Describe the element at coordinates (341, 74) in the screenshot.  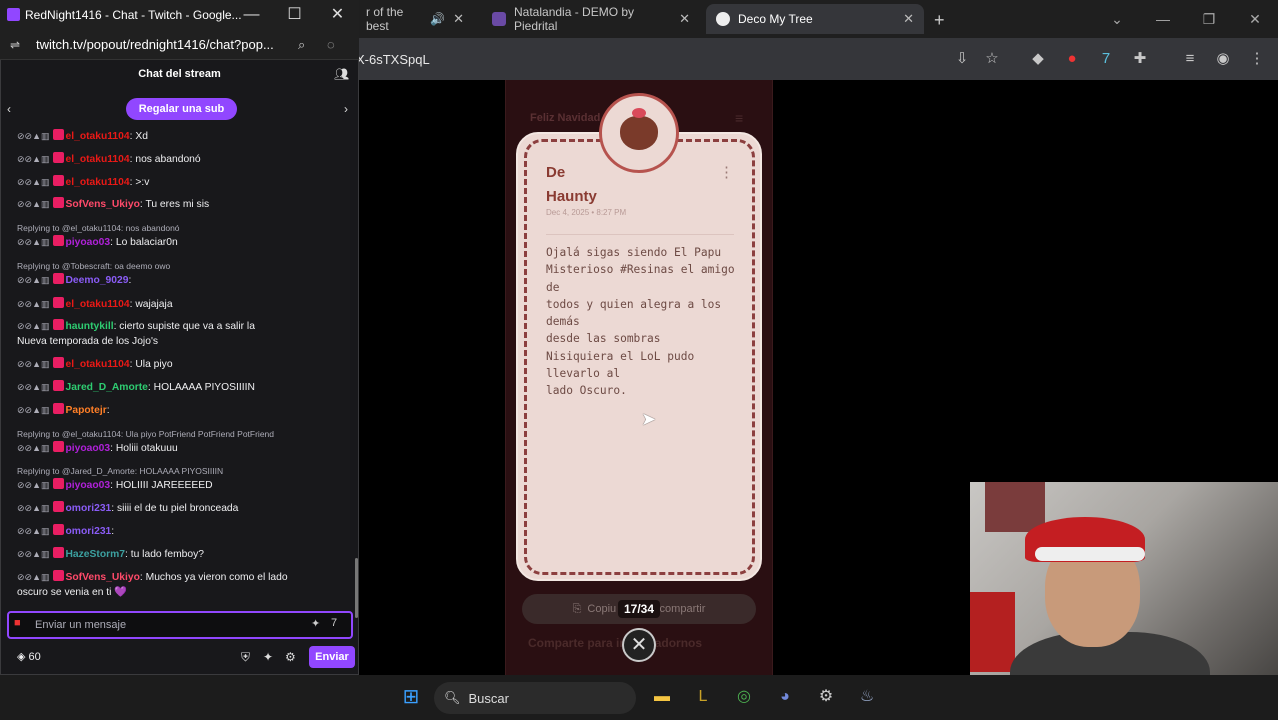
I see `user-list-icon: 👥︎` at that location.